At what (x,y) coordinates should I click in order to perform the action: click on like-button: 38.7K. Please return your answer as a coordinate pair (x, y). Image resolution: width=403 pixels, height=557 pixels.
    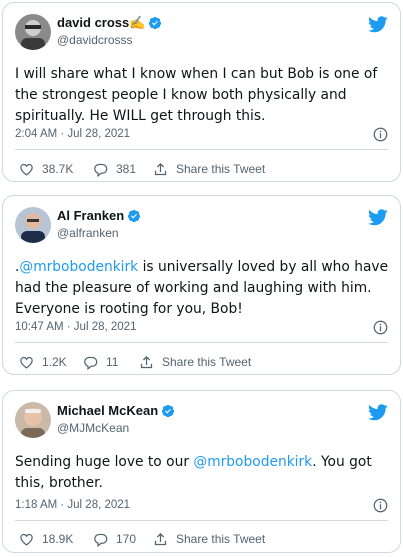
    Looking at the image, I should click on (46, 169).